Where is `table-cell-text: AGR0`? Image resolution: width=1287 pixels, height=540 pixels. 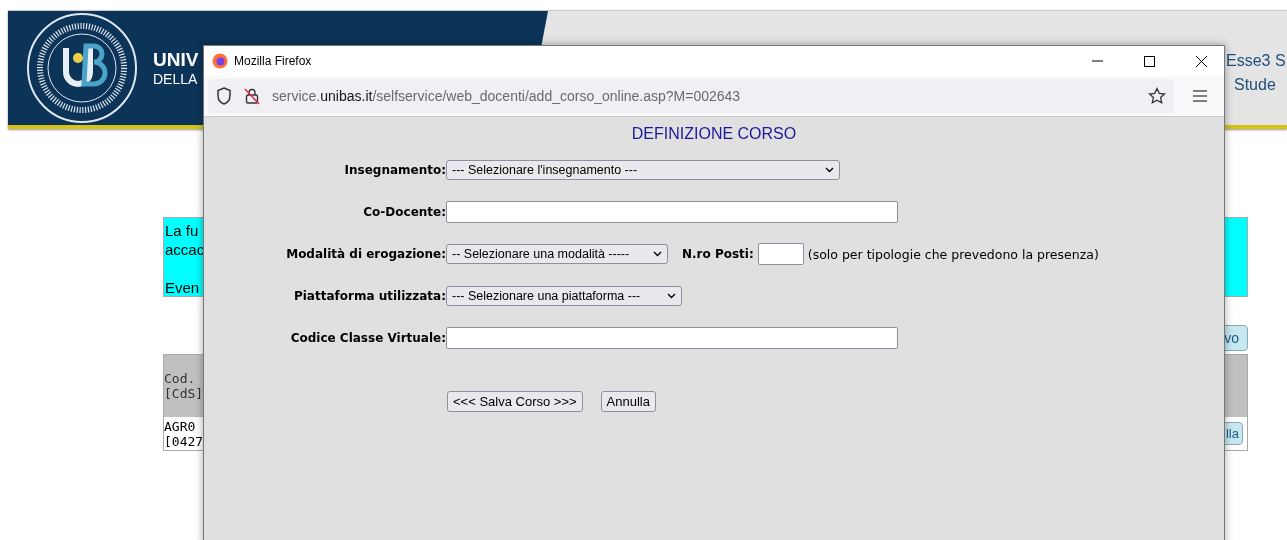
table-cell-text: AGR0 is located at coordinates (180, 426).